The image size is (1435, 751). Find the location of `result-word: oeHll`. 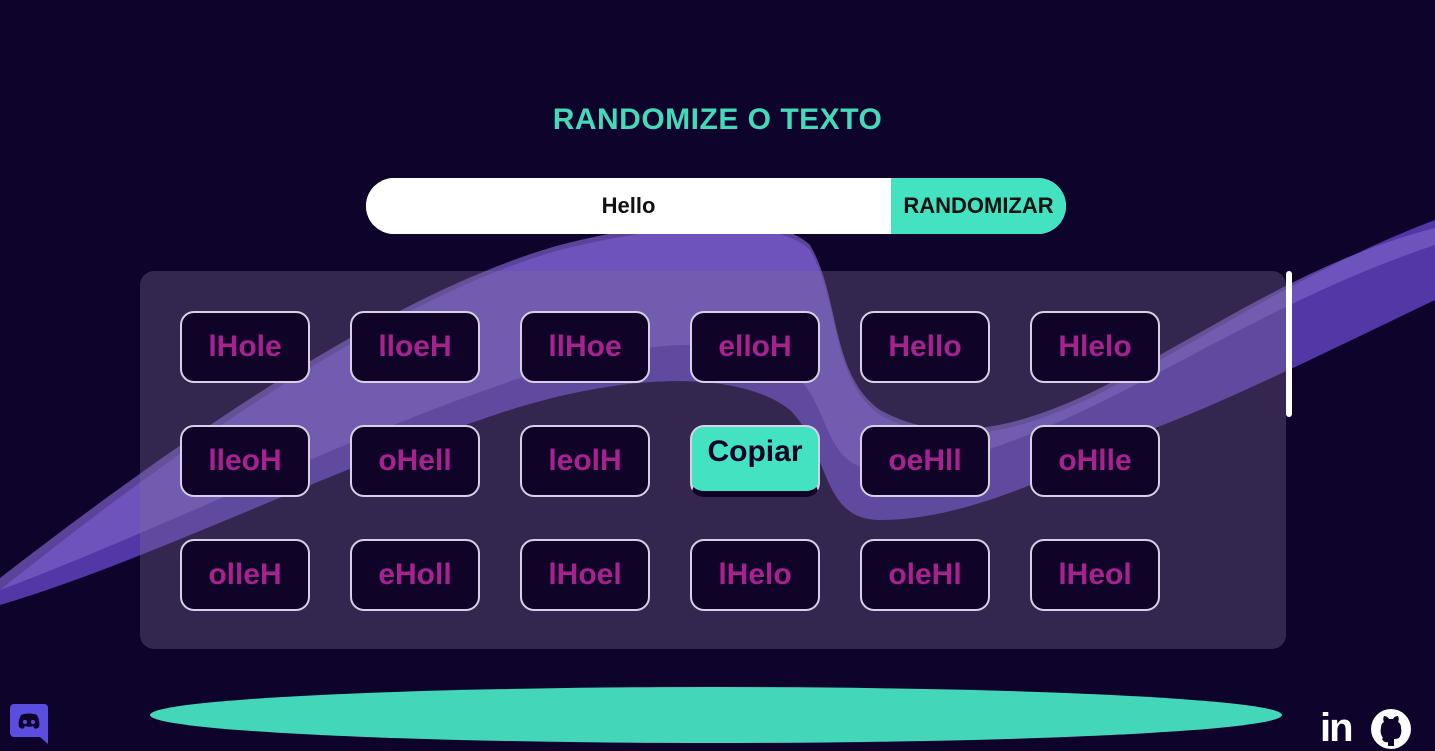

result-word: oeHll is located at coordinates (925, 461).